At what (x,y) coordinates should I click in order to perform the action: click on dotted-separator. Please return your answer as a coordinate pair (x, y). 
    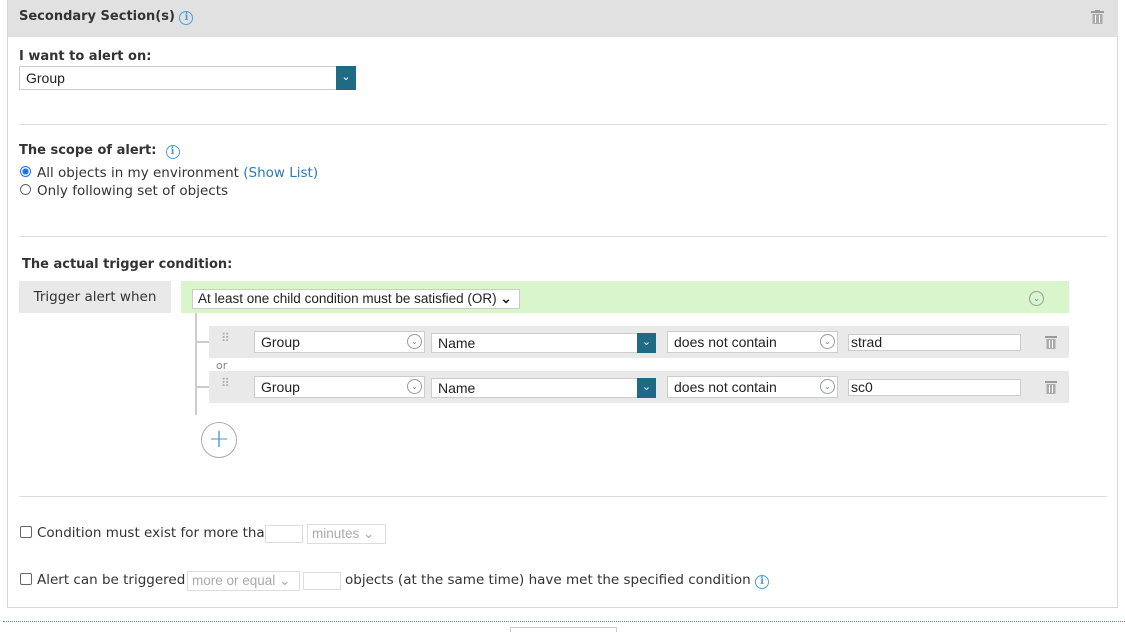
    Looking at the image, I should click on (564, 621).